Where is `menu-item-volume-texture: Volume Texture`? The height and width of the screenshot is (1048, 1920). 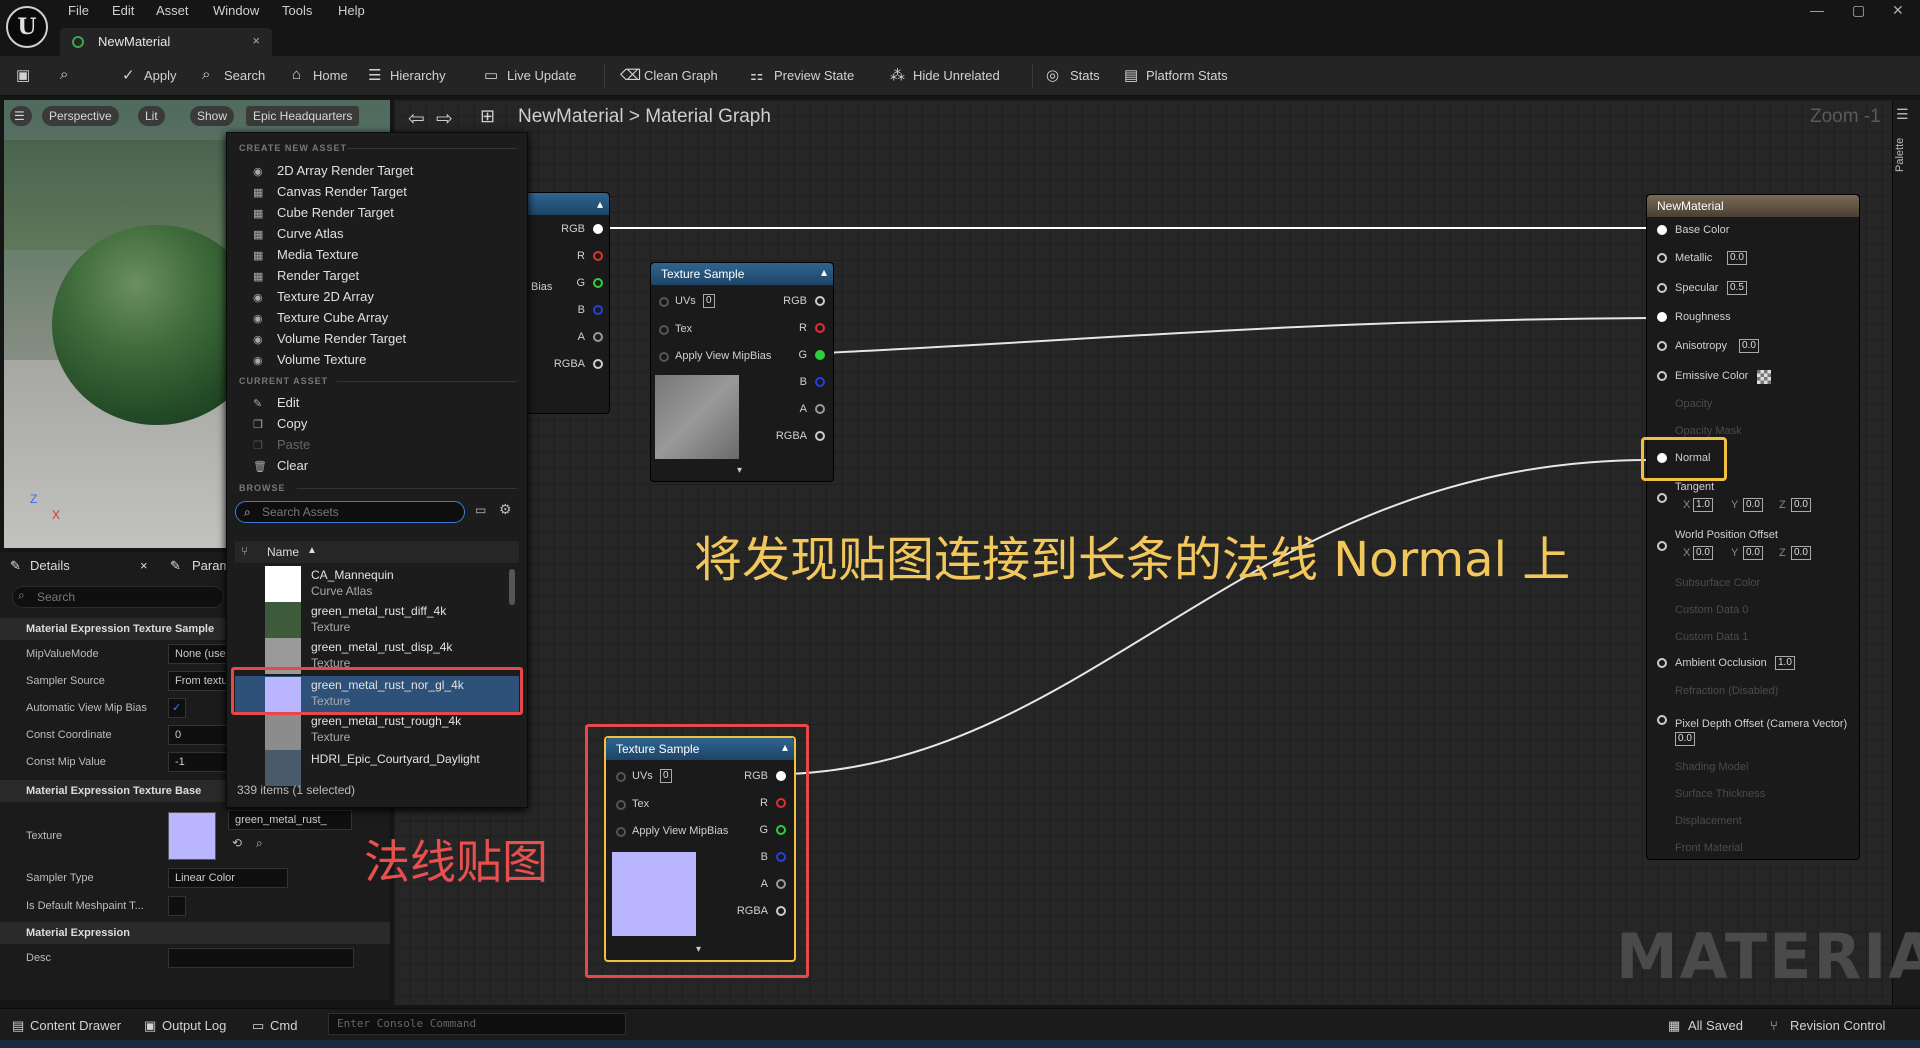 menu-item-volume-texture: Volume Texture is located at coordinates (321, 359).